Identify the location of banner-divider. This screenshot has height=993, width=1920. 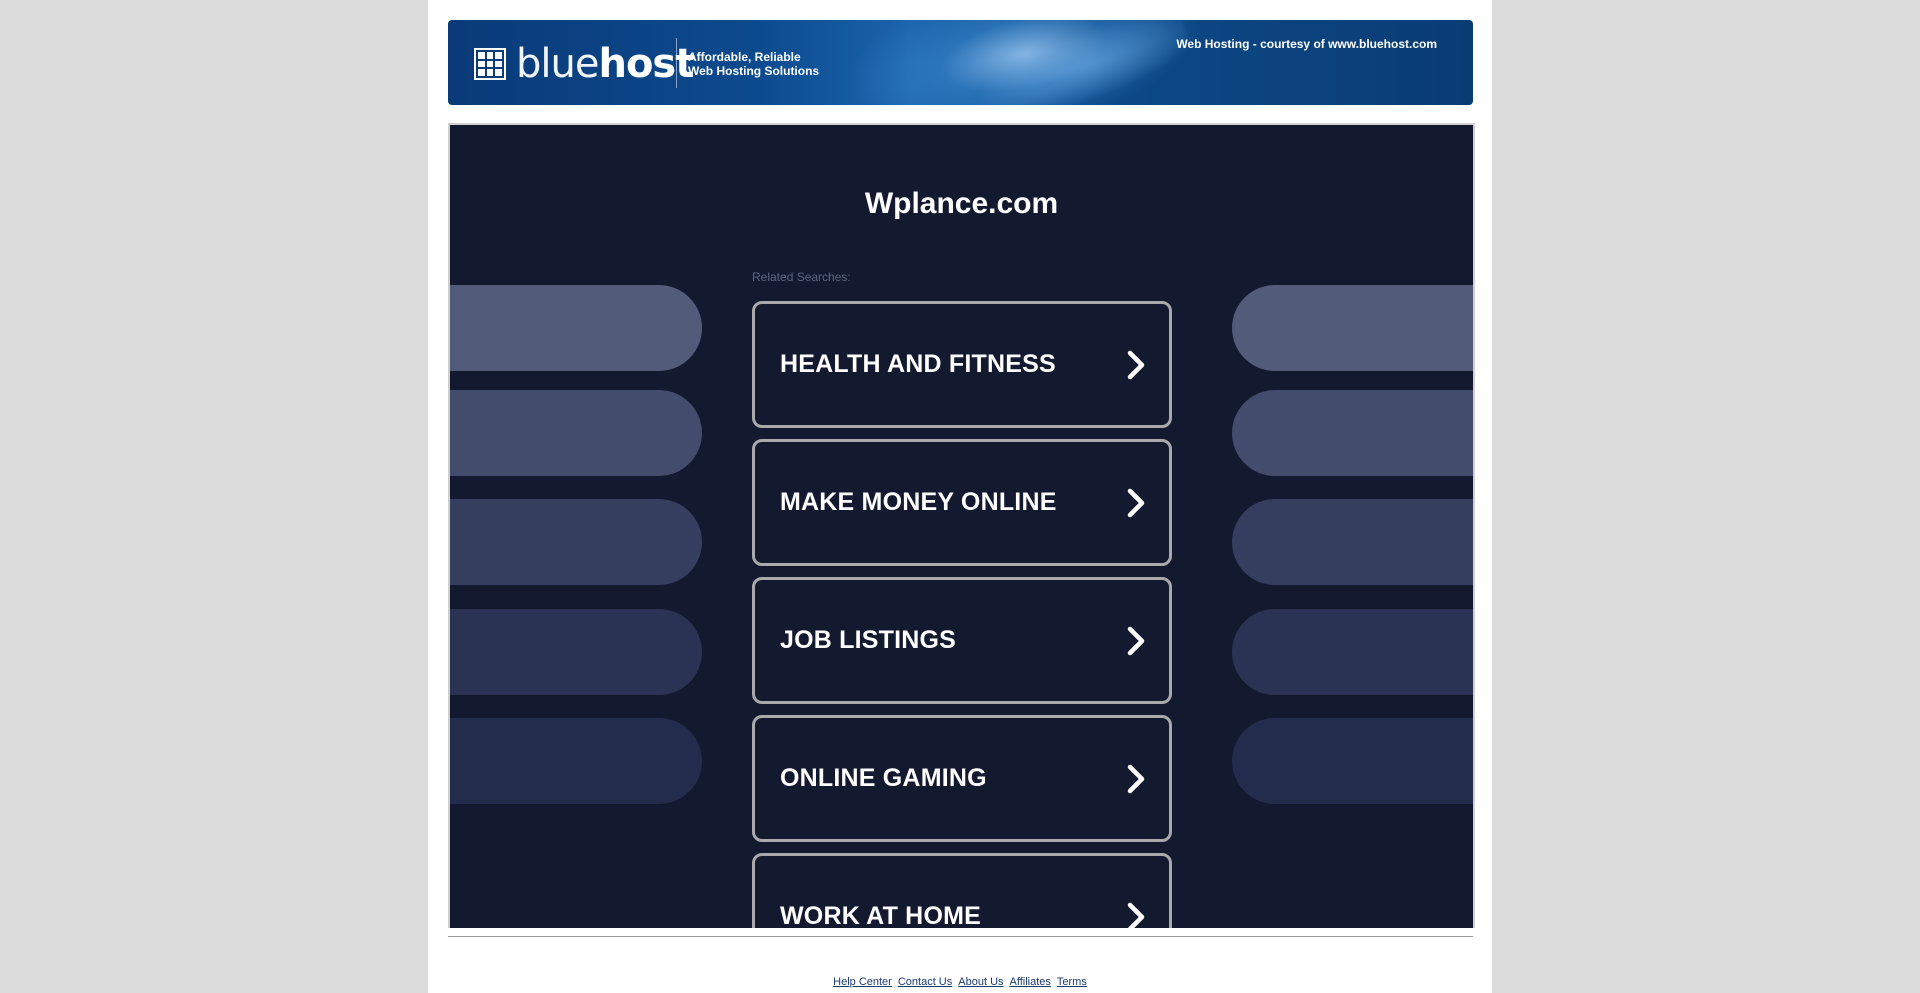
(676, 63).